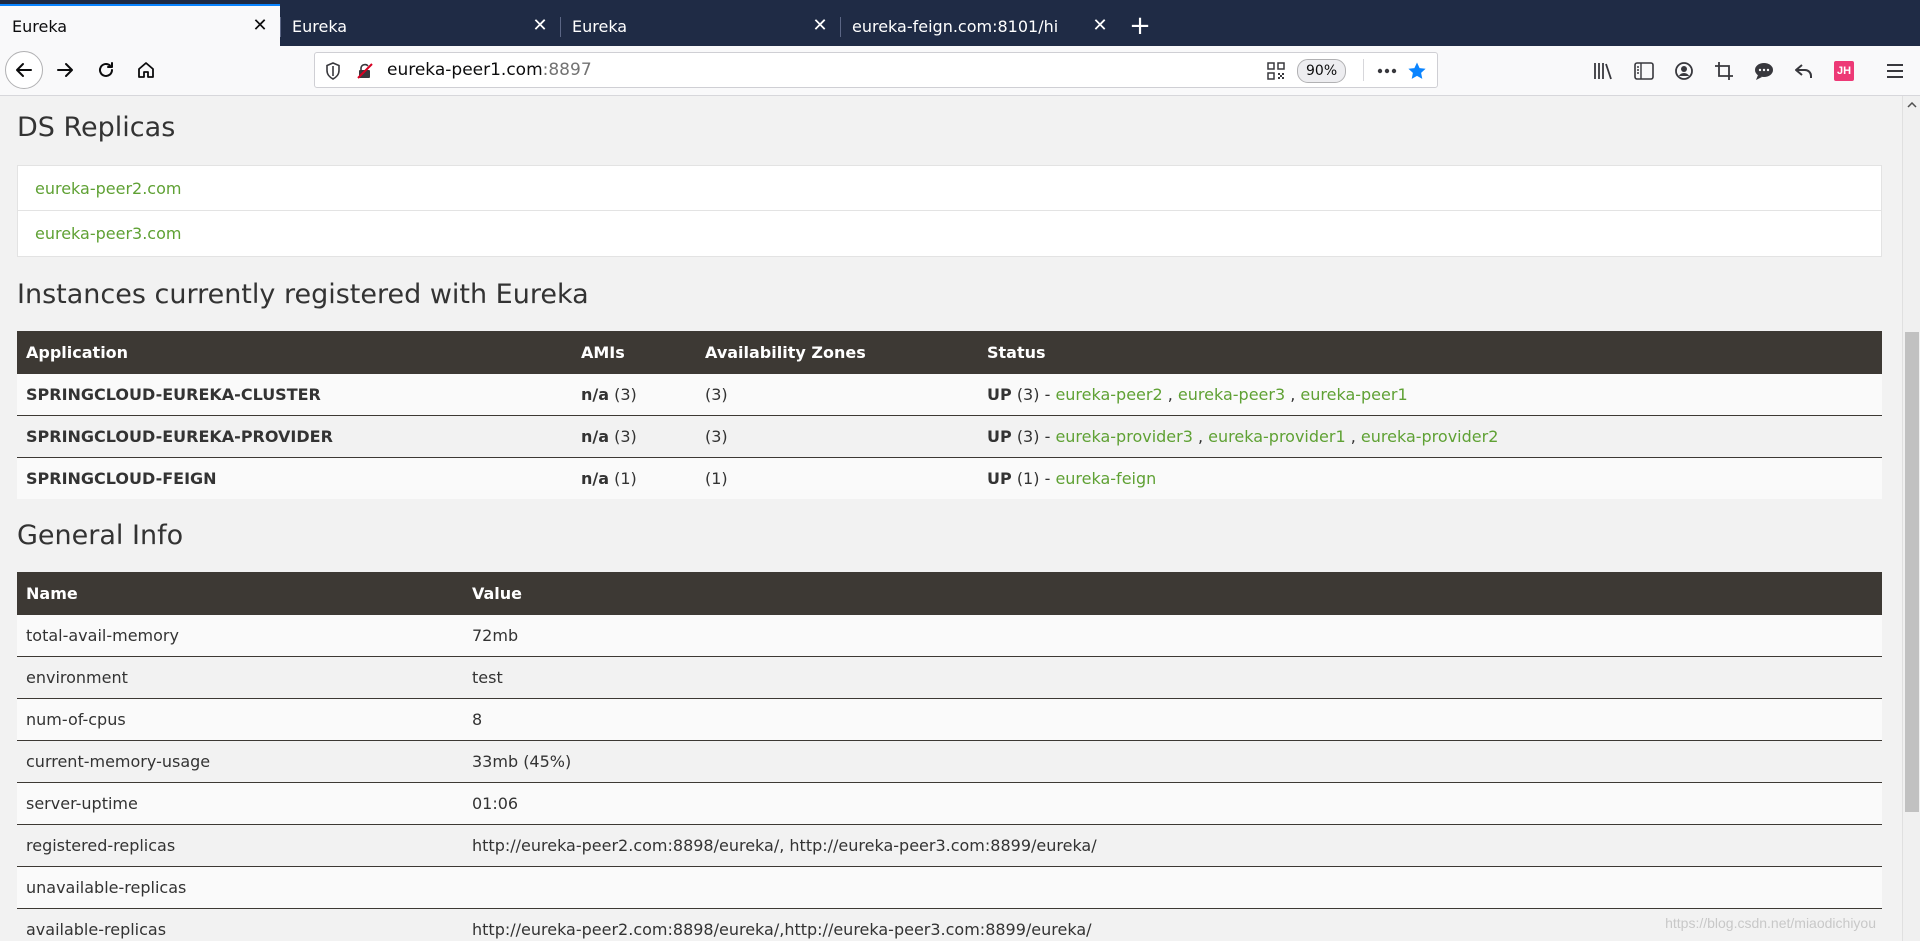  Describe the element at coordinates (1140, 26) in the screenshot. I see `new-tab-button: +` at that location.